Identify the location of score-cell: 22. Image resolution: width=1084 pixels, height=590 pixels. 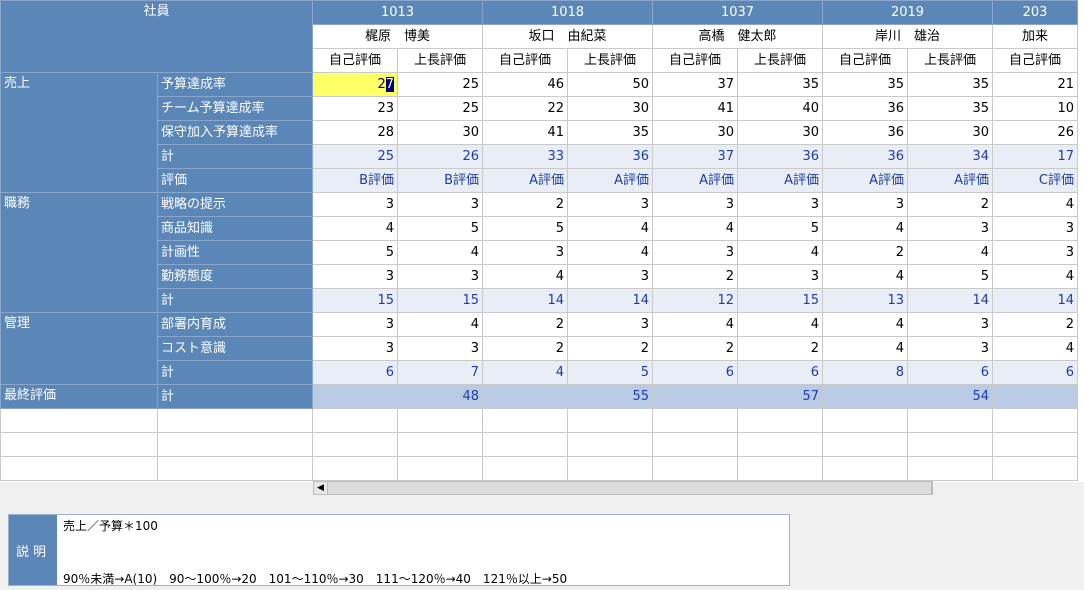
(525, 108).